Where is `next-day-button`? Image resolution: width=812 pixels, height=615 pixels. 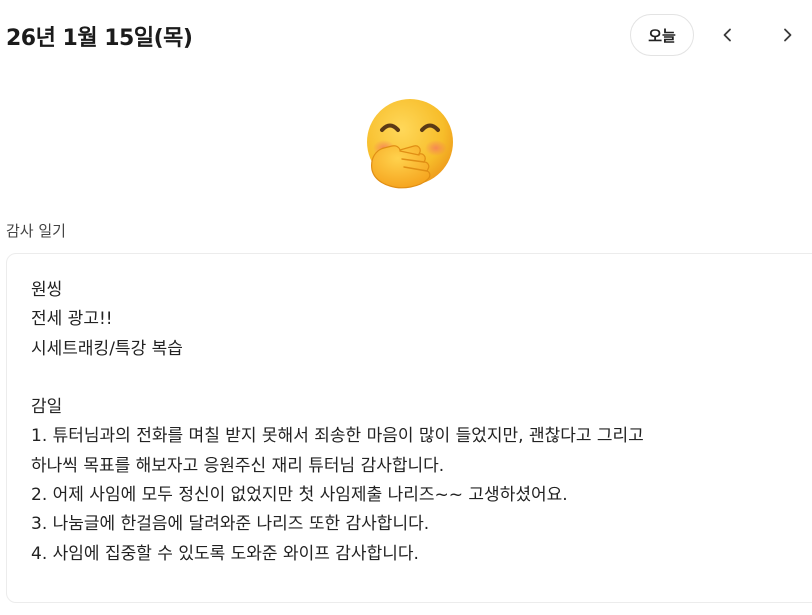 next-day-button is located at coordinates (787, 35).